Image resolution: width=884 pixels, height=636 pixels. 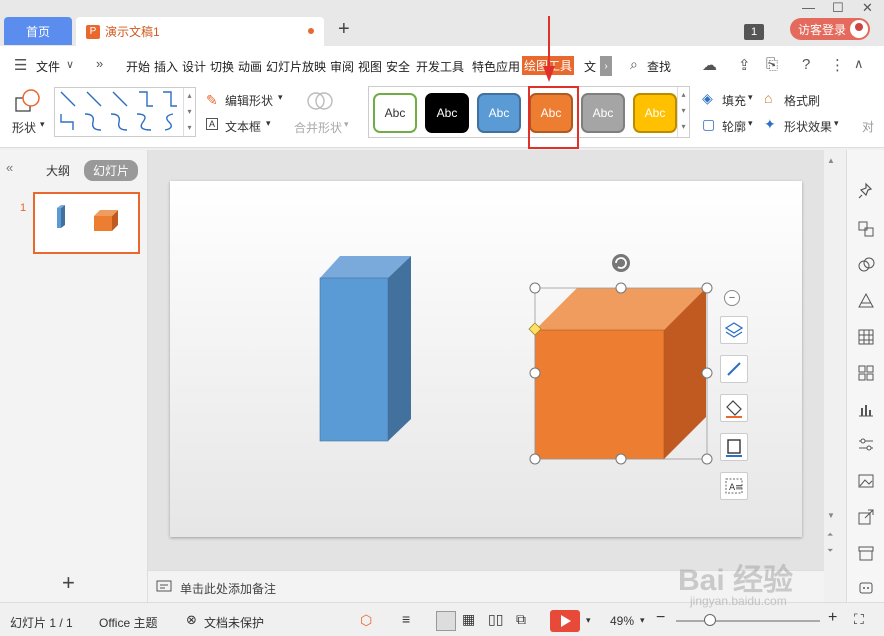 What do you see at coordinates (565, 621) in the screenshot?
I see `play-slideshow-button` at bounding box center [565, 621].